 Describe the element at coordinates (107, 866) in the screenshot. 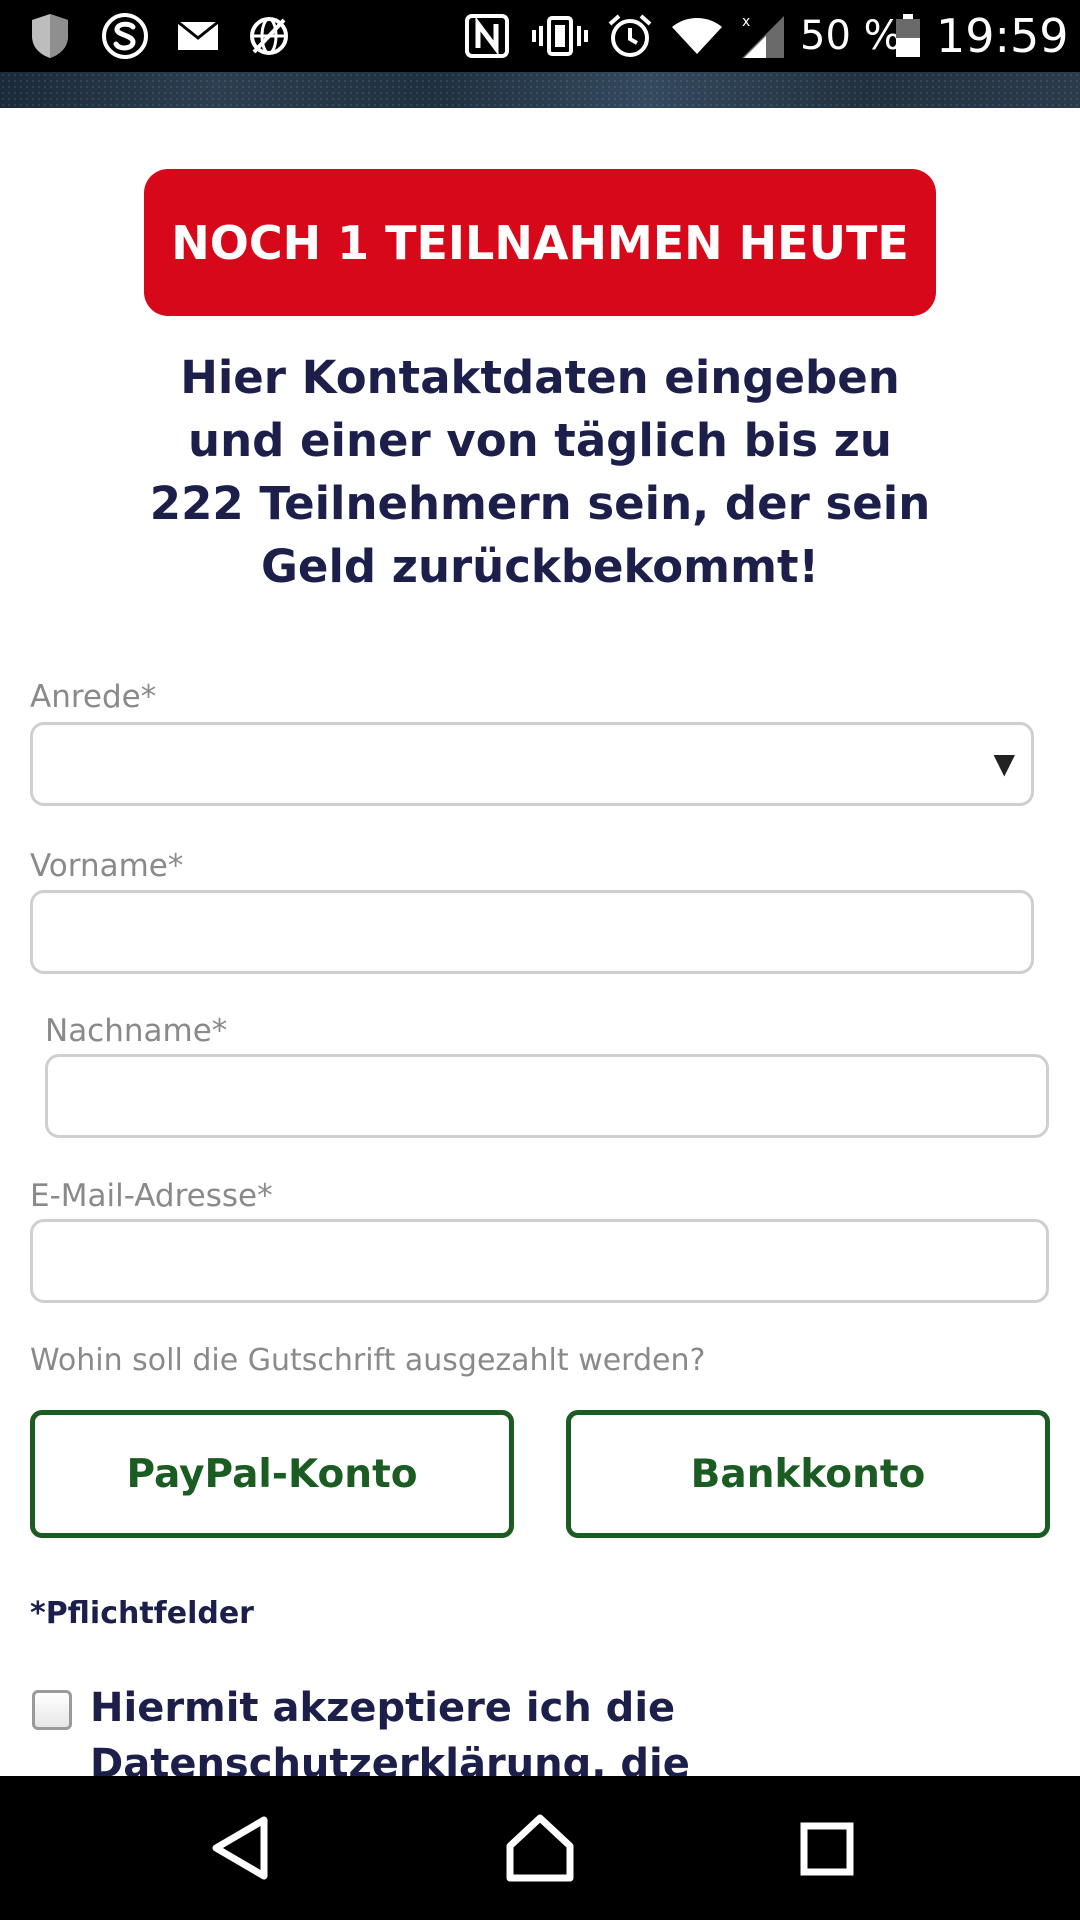

I see `first-name-label: Vorname*` at that location.